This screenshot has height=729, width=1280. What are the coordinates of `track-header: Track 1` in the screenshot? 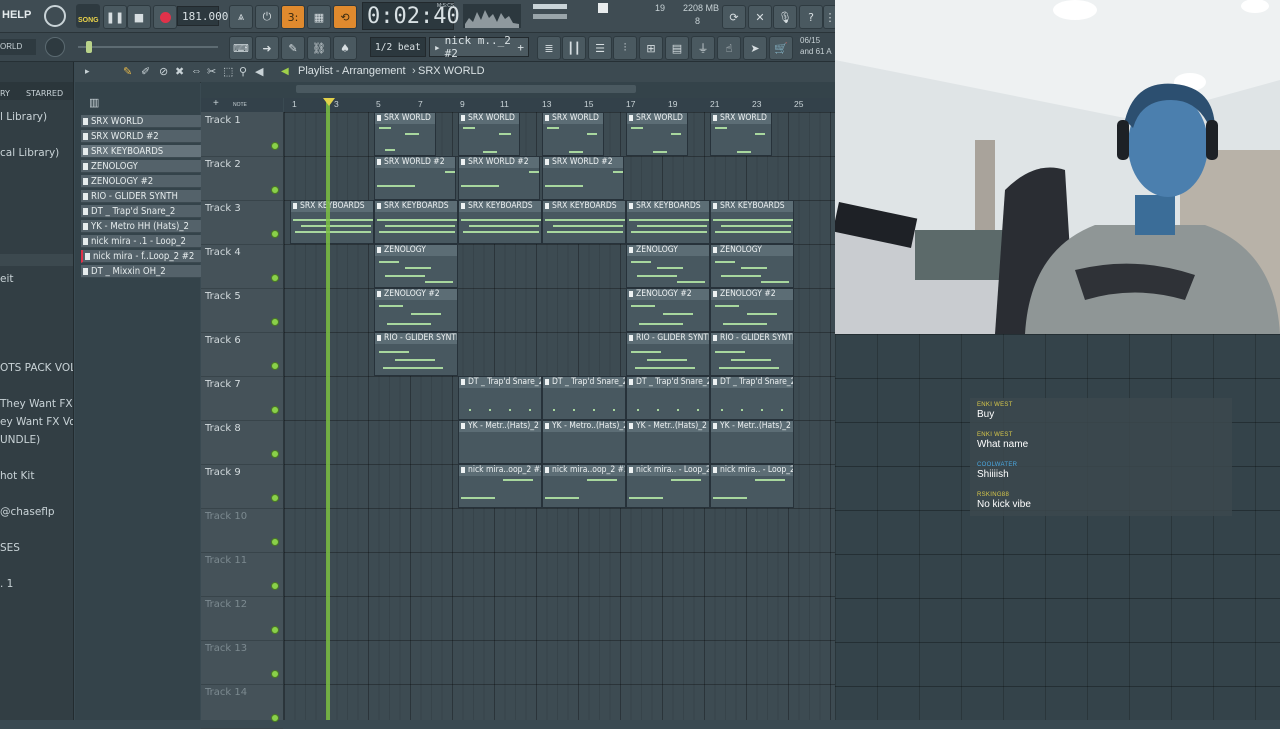 It's located at (242, 134).